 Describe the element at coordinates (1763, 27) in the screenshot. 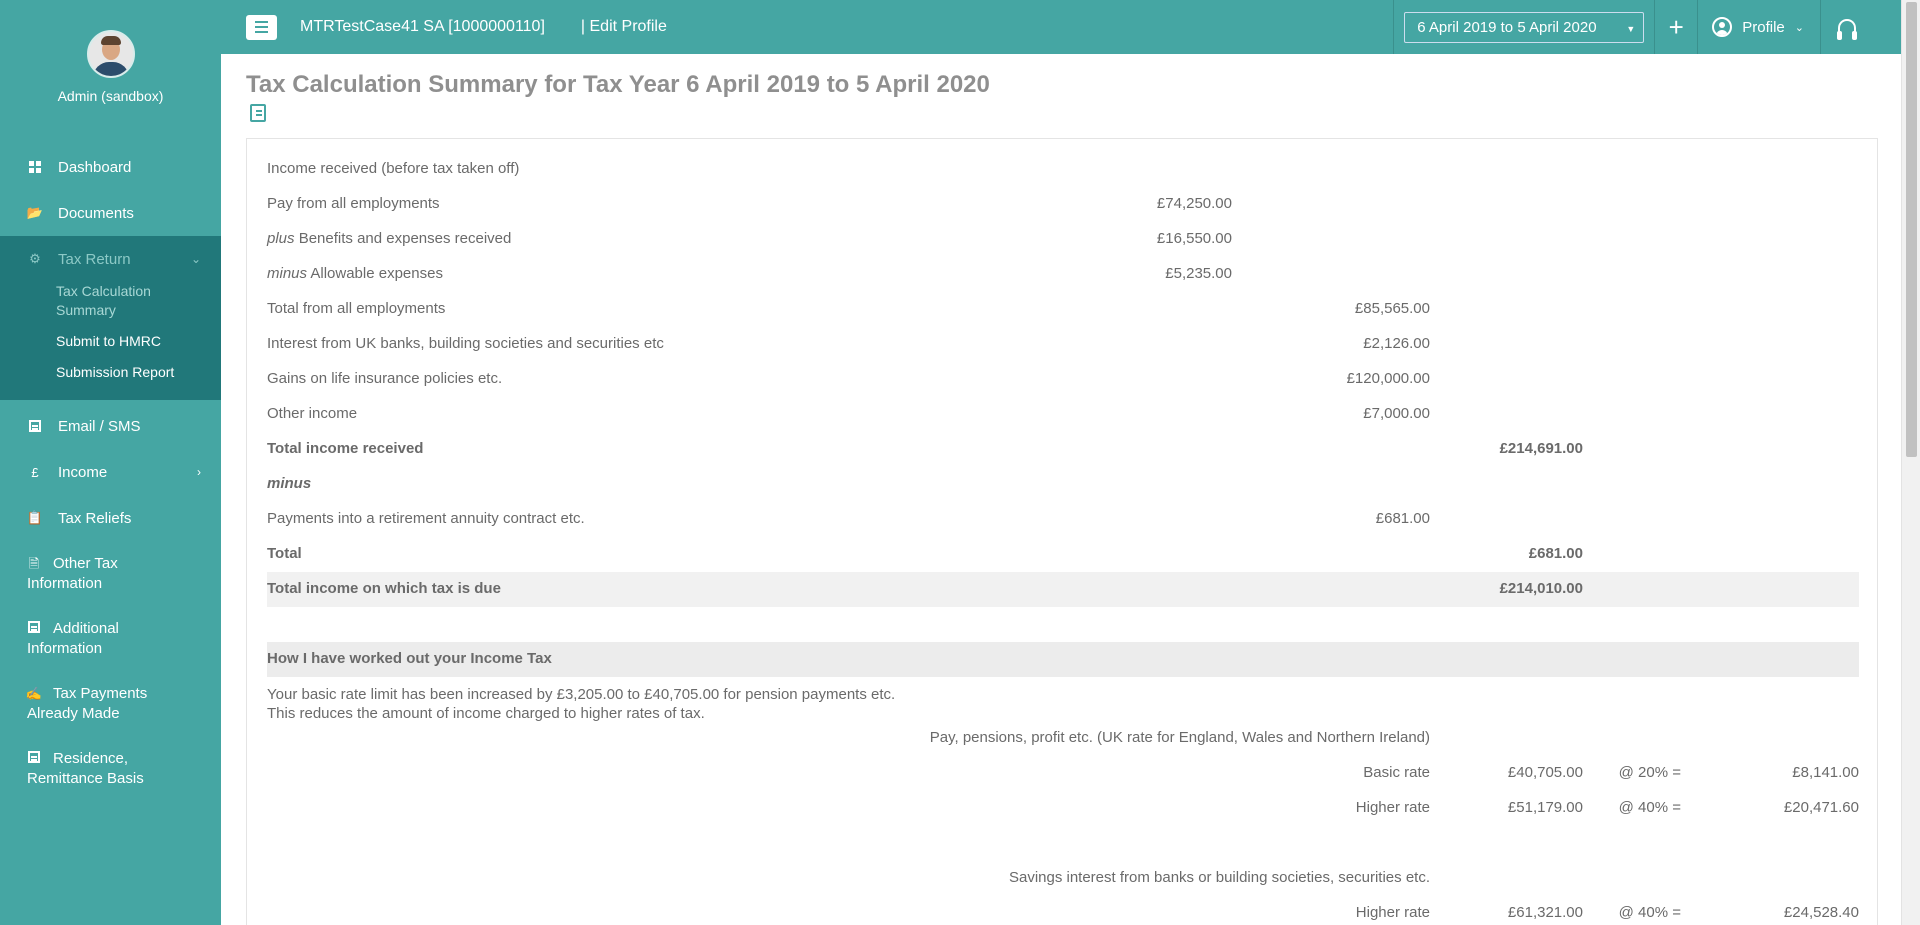

I see `profile-label: Profile` at that location.